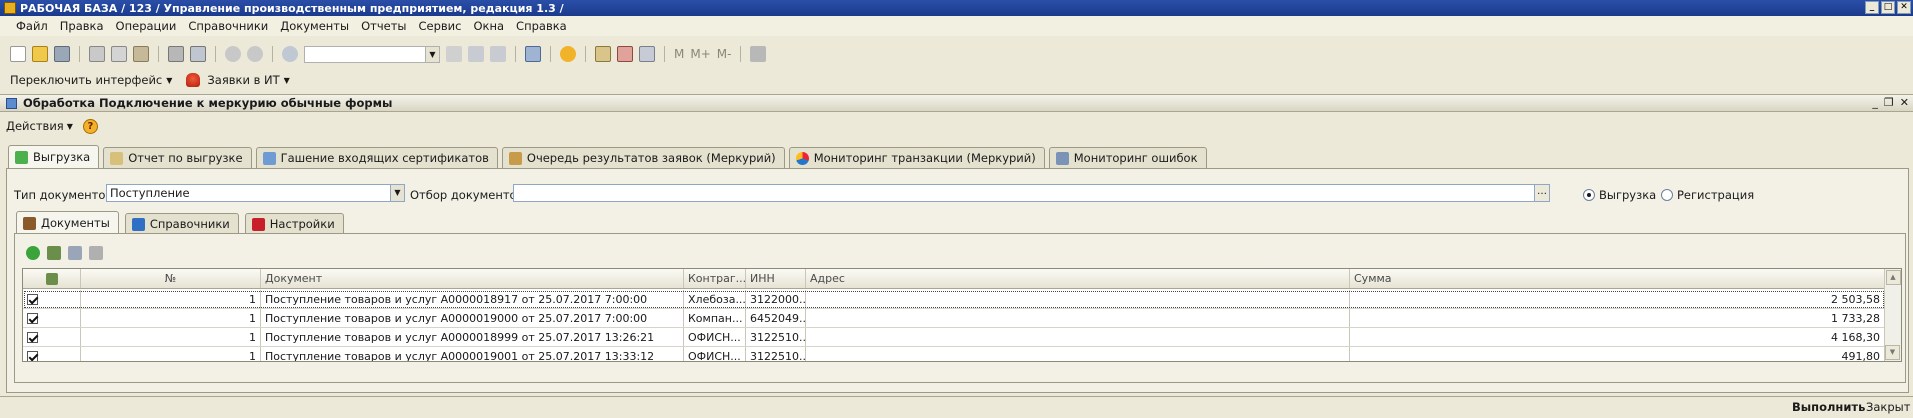  What do you see at coordinates (35, 126) in the screenshot?
I see `actions-menu: Действия` at bounding box center [35, 126].